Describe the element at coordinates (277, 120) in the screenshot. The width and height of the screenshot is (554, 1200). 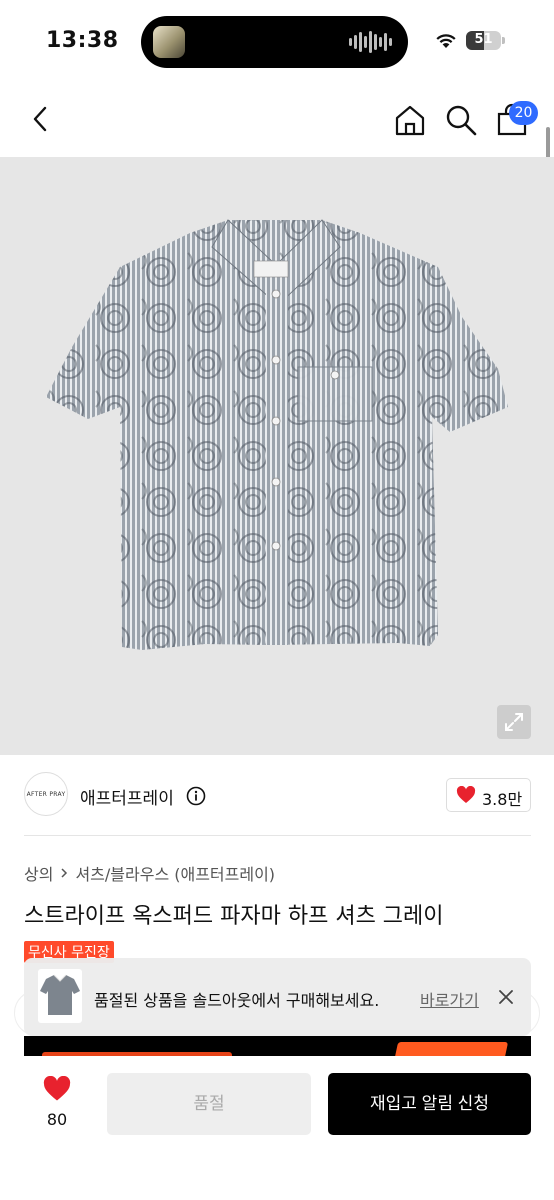
I see `top-nav` at that location.